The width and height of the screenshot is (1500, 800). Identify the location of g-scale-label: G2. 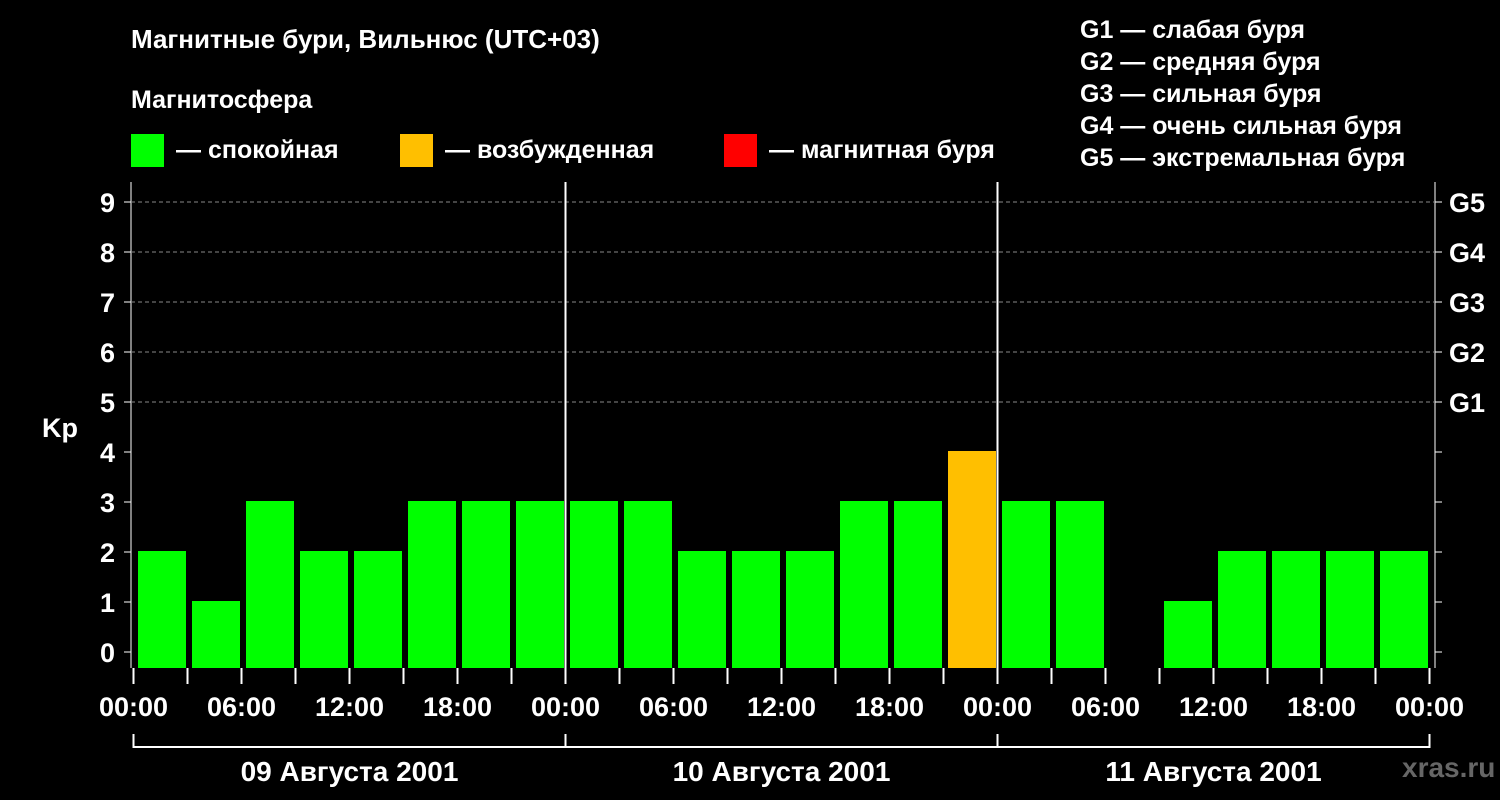
(1467, 353).